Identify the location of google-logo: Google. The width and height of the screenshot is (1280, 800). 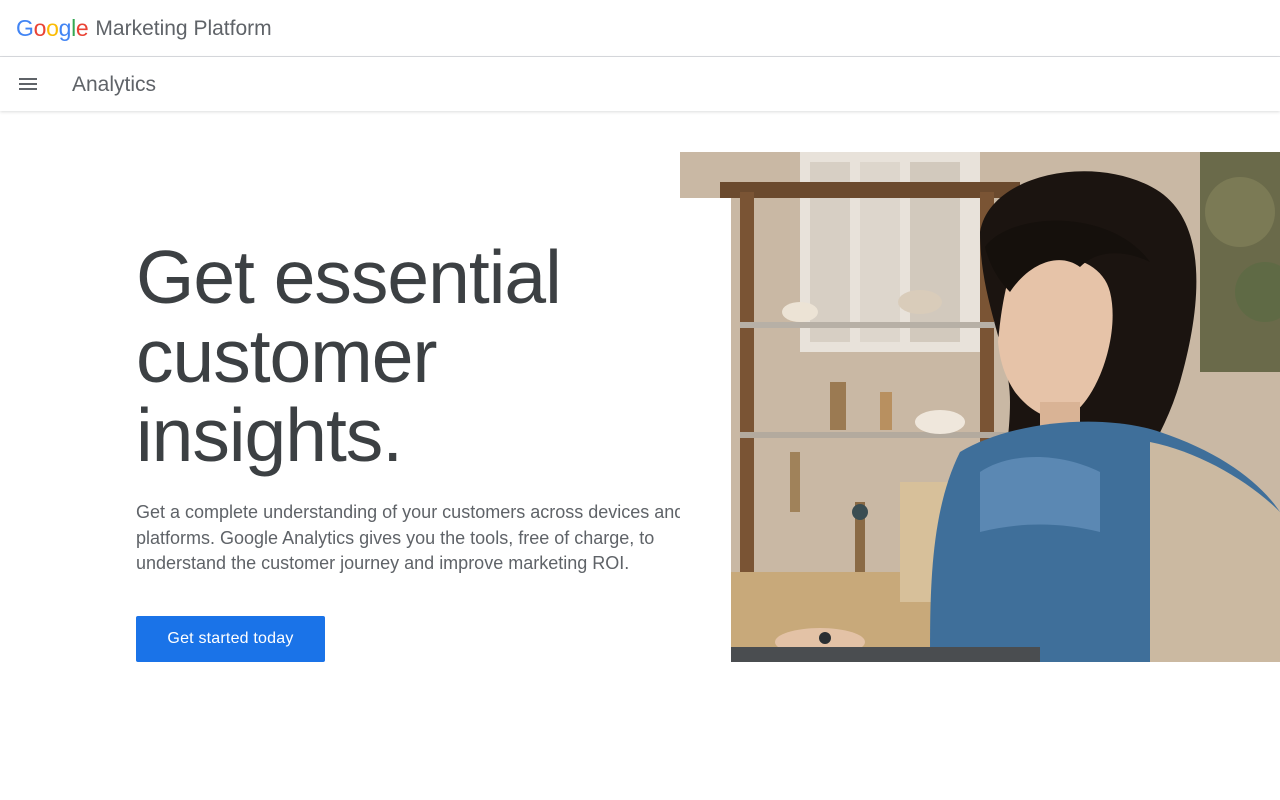
(52, 27).